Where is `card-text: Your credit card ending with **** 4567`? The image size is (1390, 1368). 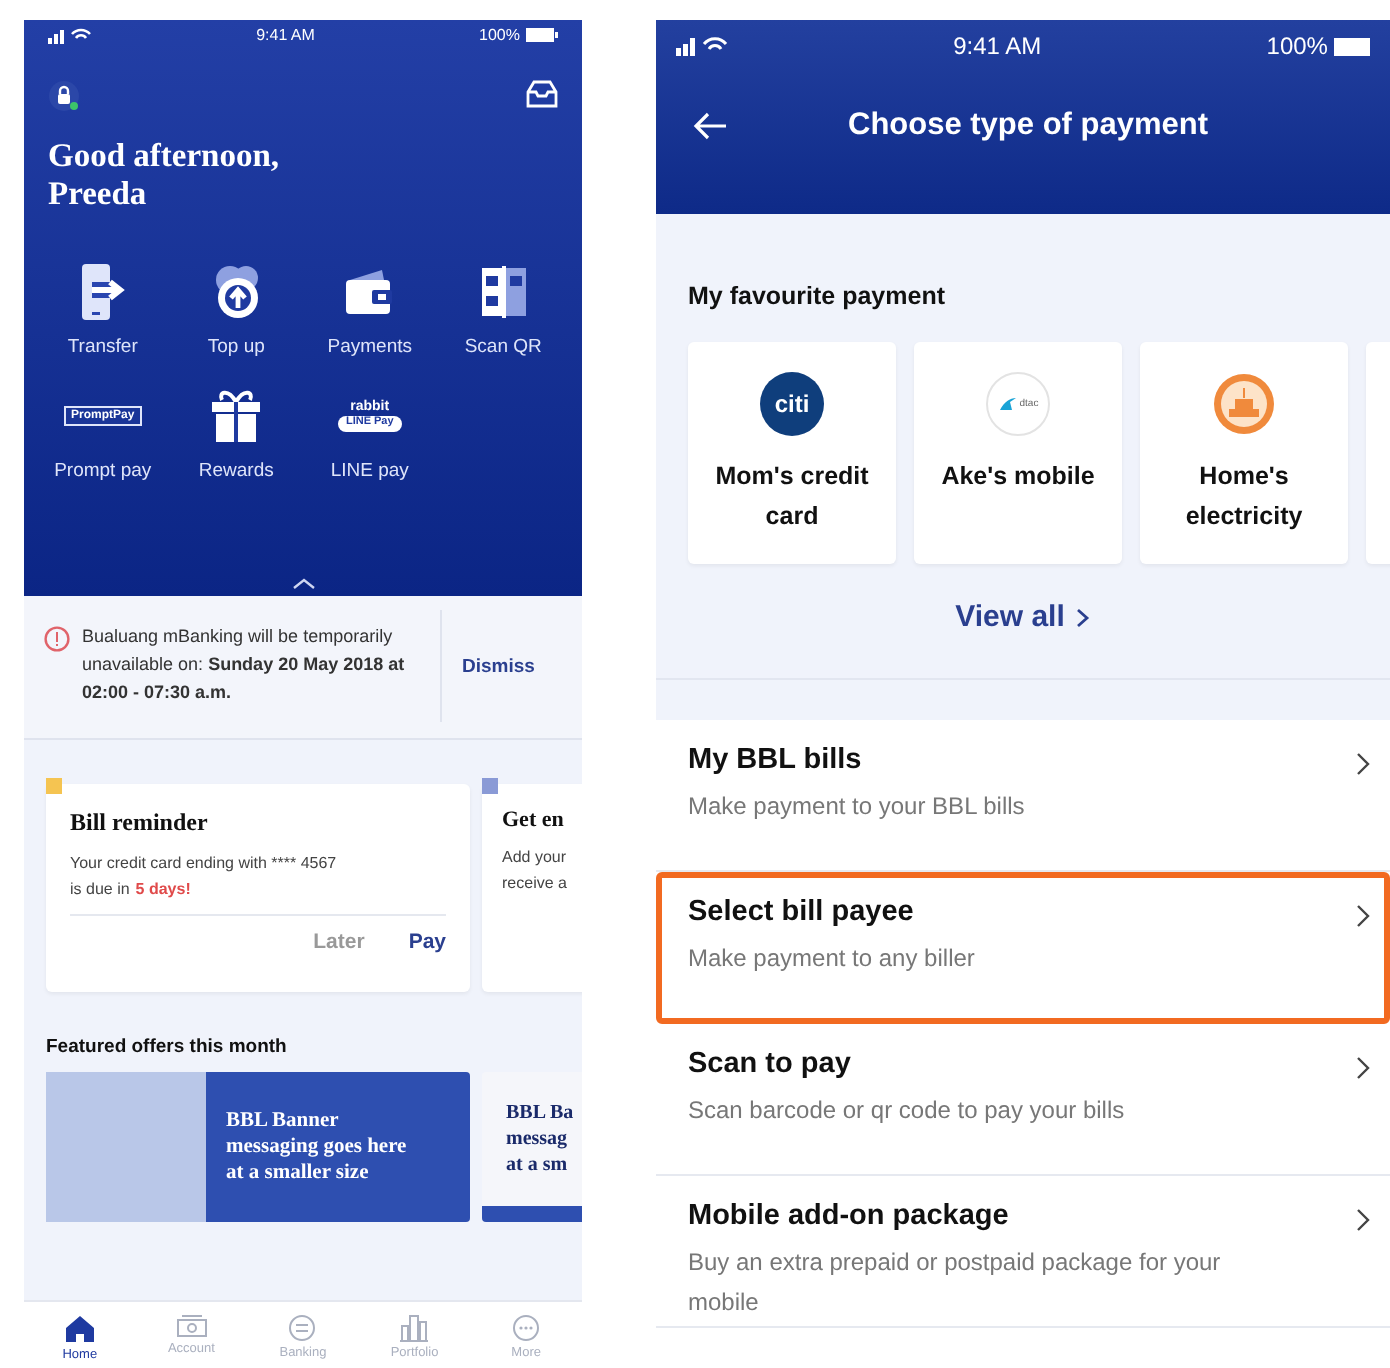 card-text: Your credit card ending with **** 4567 is located at coordinates (204, 864).